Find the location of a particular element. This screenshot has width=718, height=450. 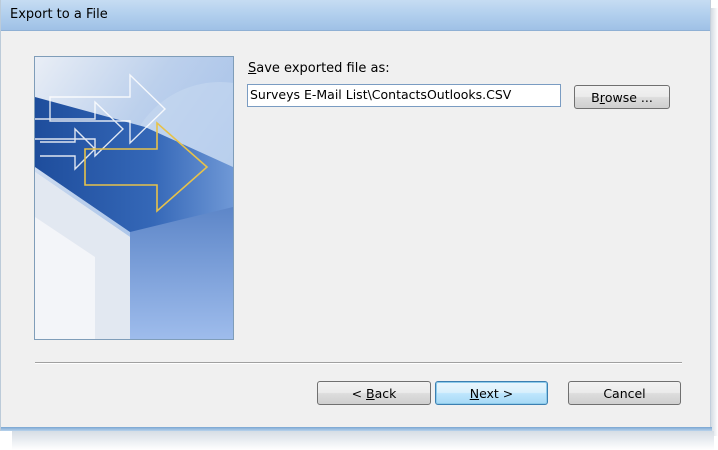

back-button: < Back is located at coordinates (374, 393).